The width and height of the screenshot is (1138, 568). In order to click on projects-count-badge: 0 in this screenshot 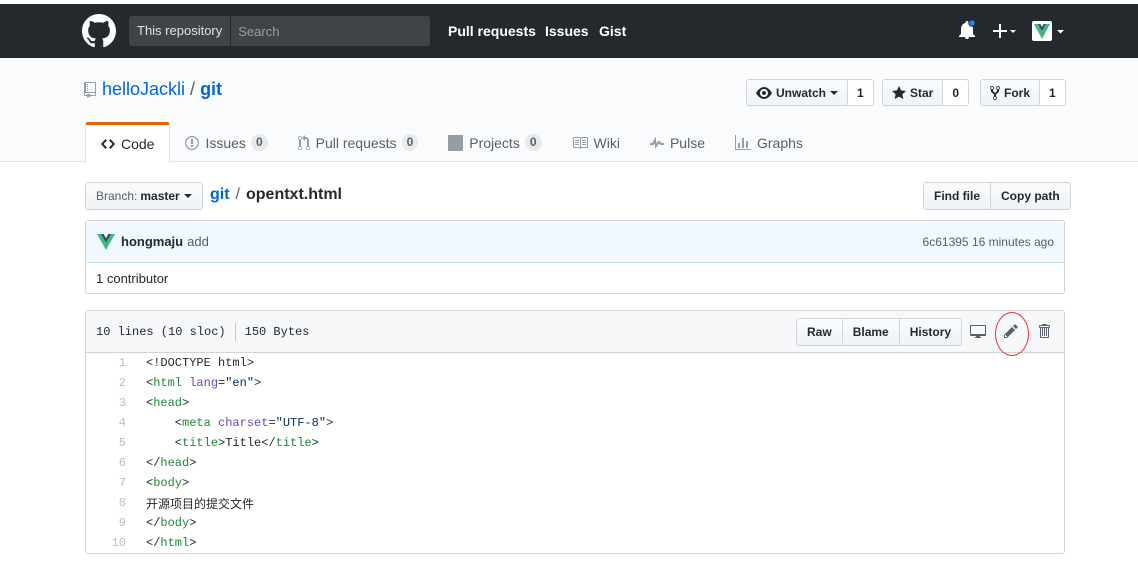, I will do `click(533, 142)`.